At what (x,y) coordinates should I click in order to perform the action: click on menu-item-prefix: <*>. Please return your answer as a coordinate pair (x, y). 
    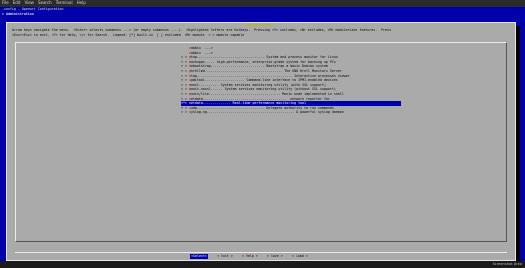
    Looking at the image, I should click on (185, 103).